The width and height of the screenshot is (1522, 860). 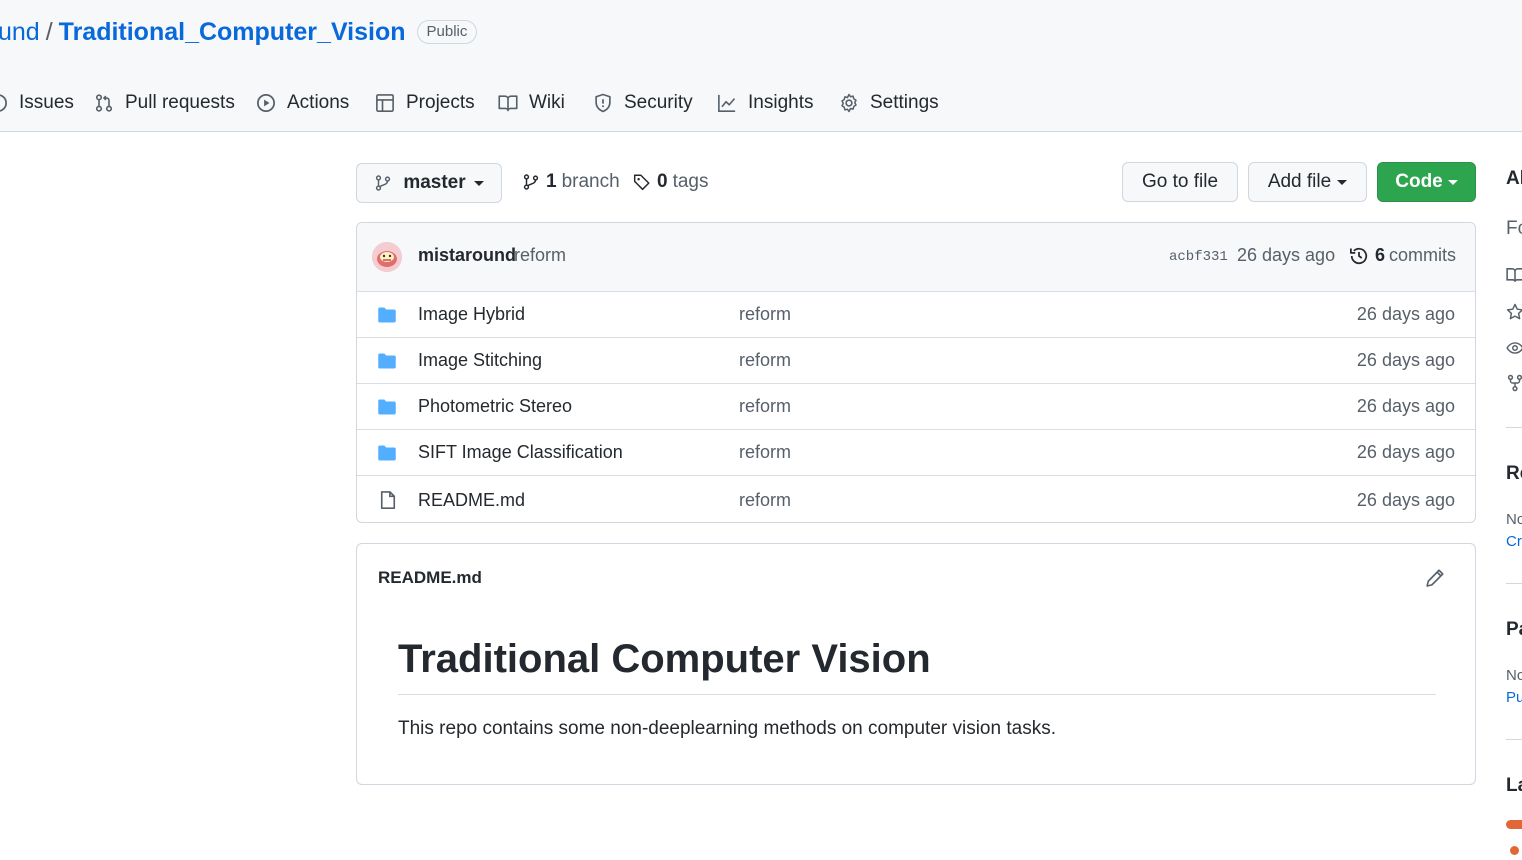 What do you see at coordinates (1514, 510) in the screenshot?
I see `about-sidebar: Al Fc Re Nc Cr Pa Nc Pu La` at bounding box center [1514, 510].